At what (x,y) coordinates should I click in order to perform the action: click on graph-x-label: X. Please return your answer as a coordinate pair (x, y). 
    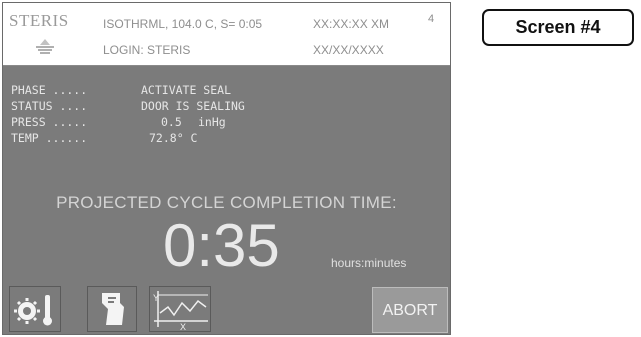
    Looking at the image, I should click on (183, 326).